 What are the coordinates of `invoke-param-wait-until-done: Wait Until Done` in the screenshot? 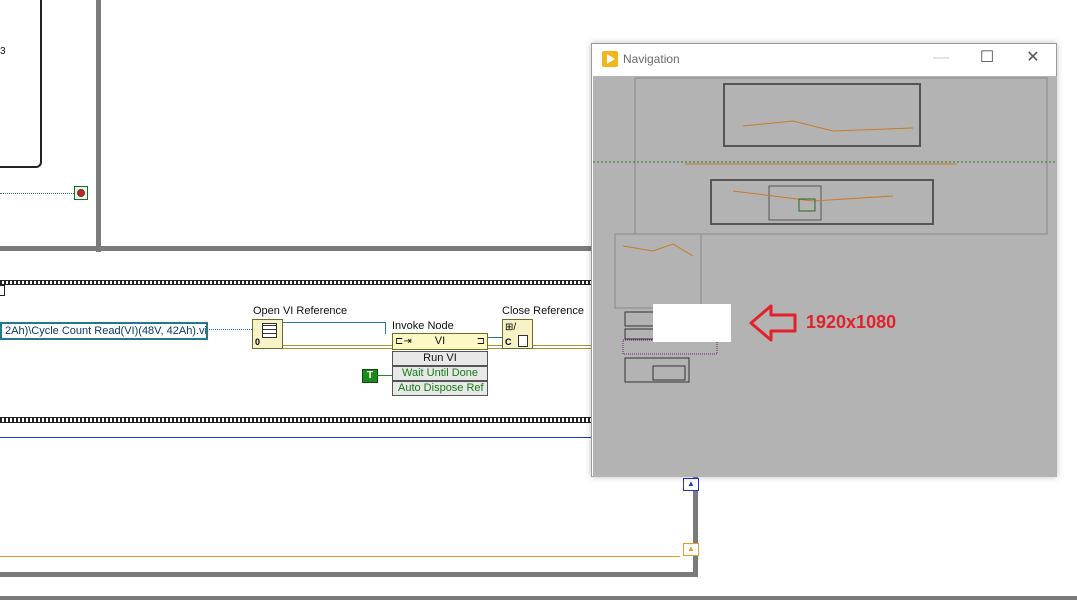 It's located at (440, 373).